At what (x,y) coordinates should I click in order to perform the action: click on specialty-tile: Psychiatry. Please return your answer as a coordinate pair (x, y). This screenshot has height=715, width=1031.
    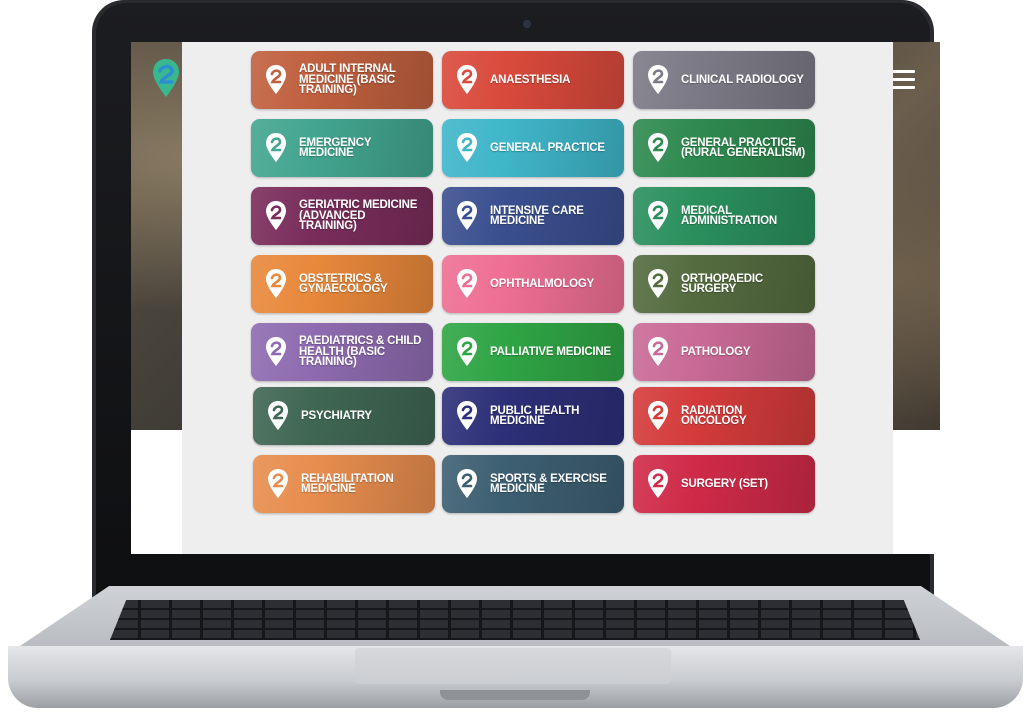
    Looking at the image, I should click on (344, 416).